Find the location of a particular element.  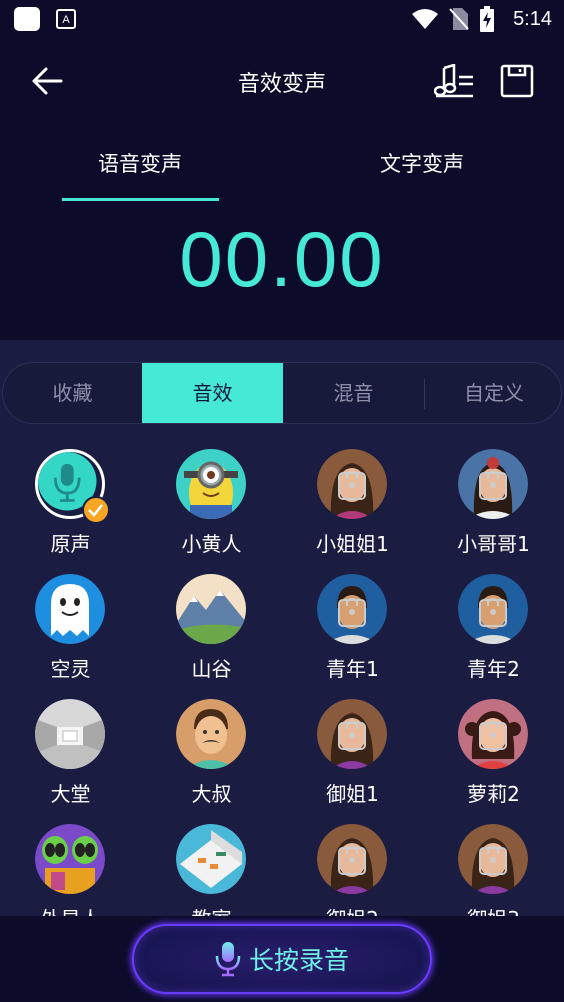

effect-label: 原声 is located at coordinates (70, 544).